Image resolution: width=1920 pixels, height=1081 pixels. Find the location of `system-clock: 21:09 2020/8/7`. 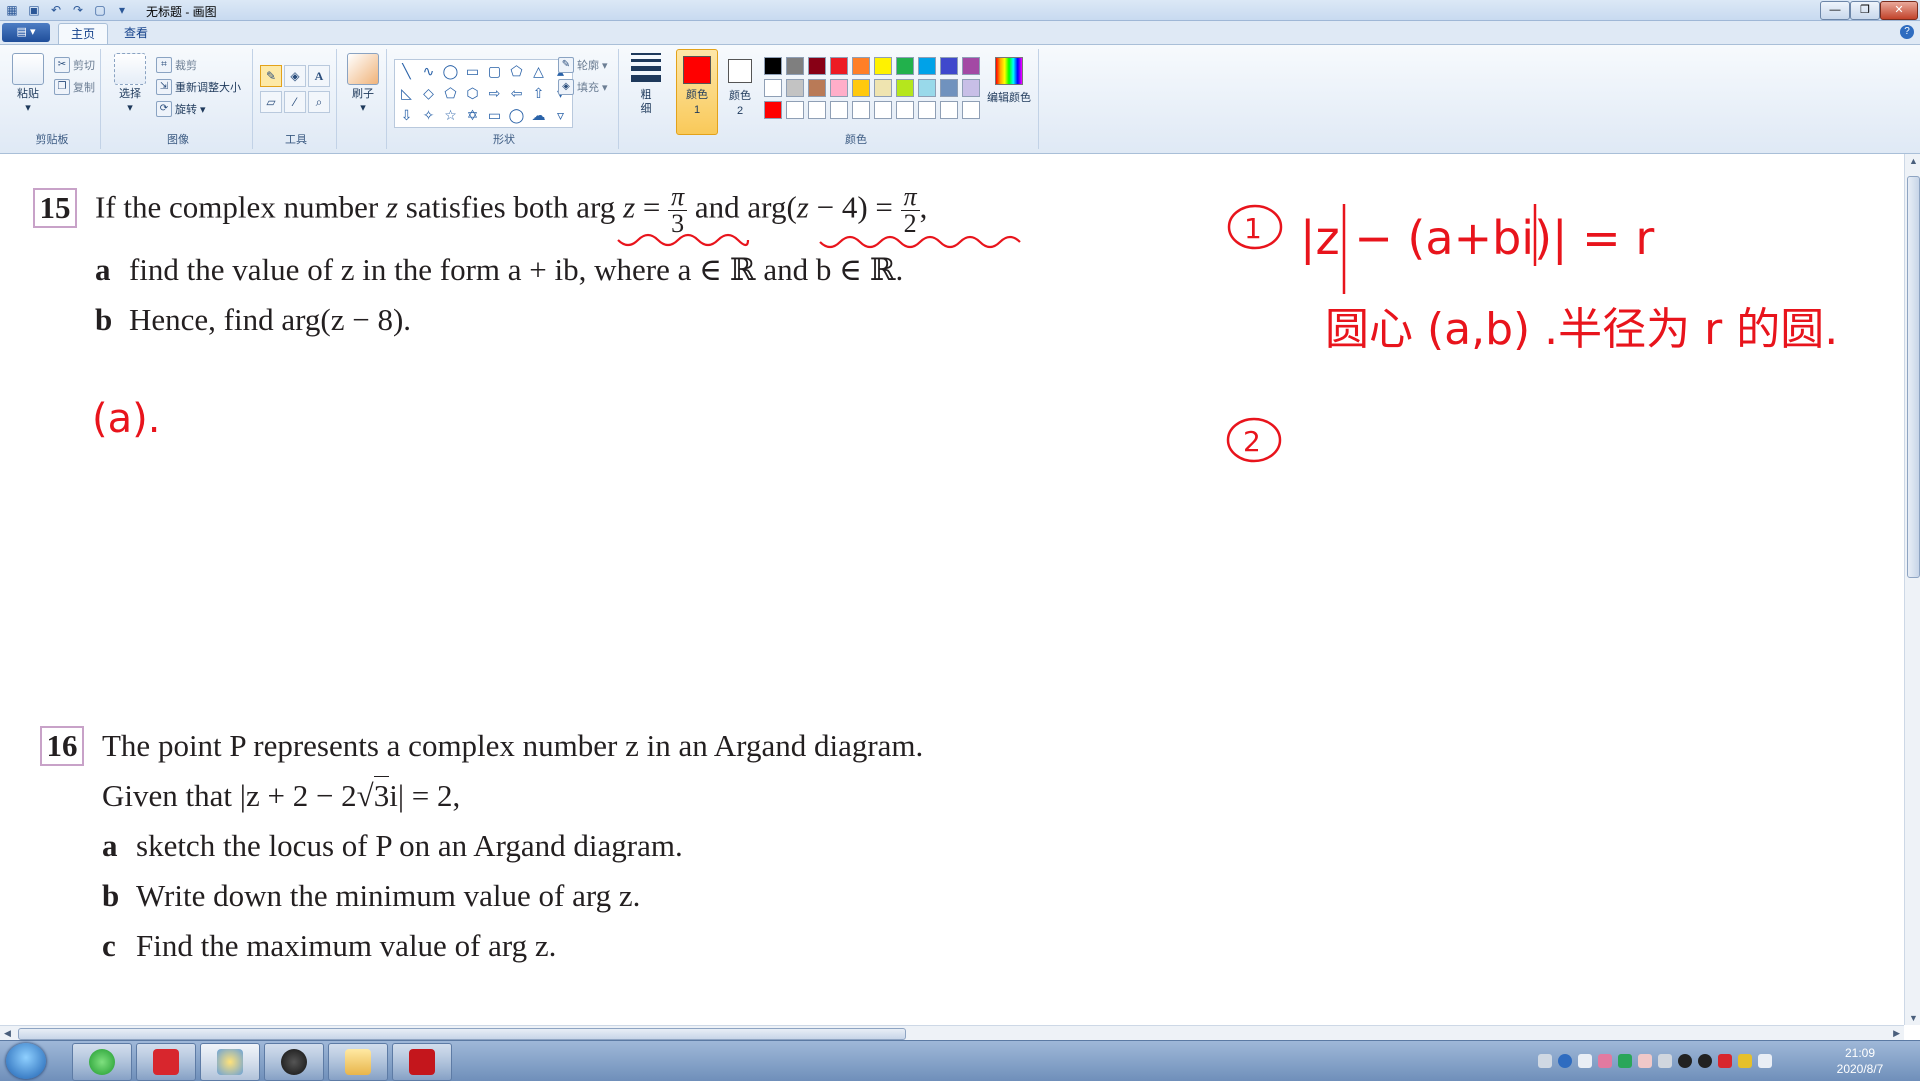

system-clock: 21:09 2020/8/7 is located at coordinates (1860, 1061).